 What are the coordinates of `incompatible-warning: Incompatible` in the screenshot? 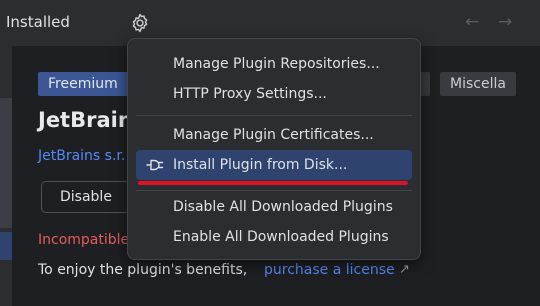 It's located at (84, 240).